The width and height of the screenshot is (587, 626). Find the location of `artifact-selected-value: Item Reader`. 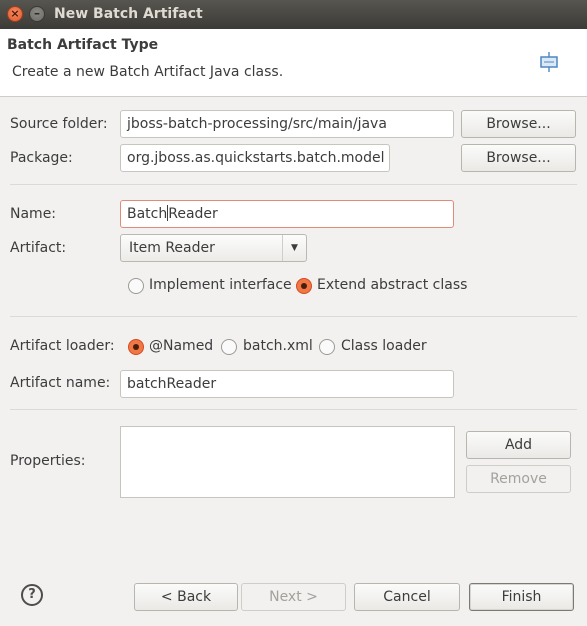

artifact-selected-value: Item Reader is located at coordinates (172, 248).